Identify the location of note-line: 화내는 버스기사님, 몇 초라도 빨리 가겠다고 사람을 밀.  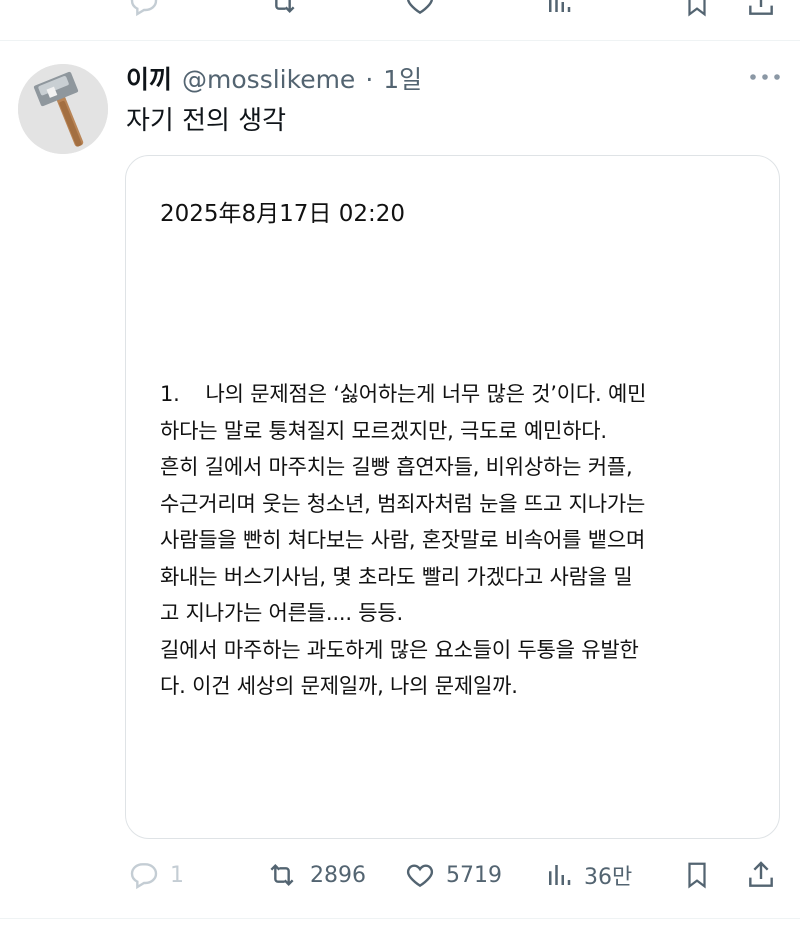
(396, 576).